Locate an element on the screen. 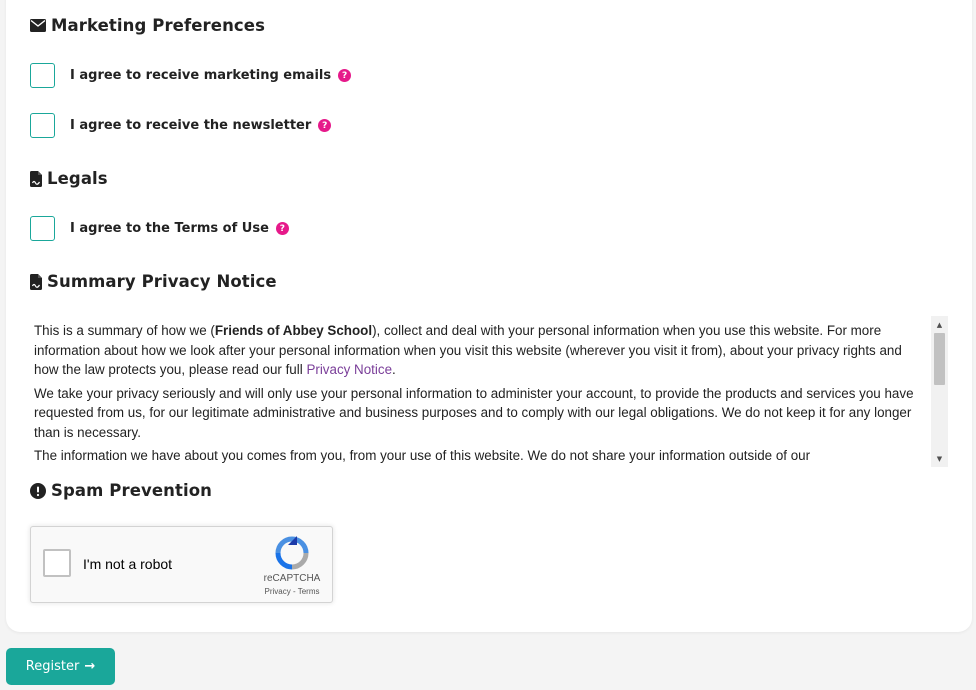 Image resolution: width=976 pixels, height=690 pixels. recaptcha-brand: reCAPTCHA is located at coordinates (292, 578).